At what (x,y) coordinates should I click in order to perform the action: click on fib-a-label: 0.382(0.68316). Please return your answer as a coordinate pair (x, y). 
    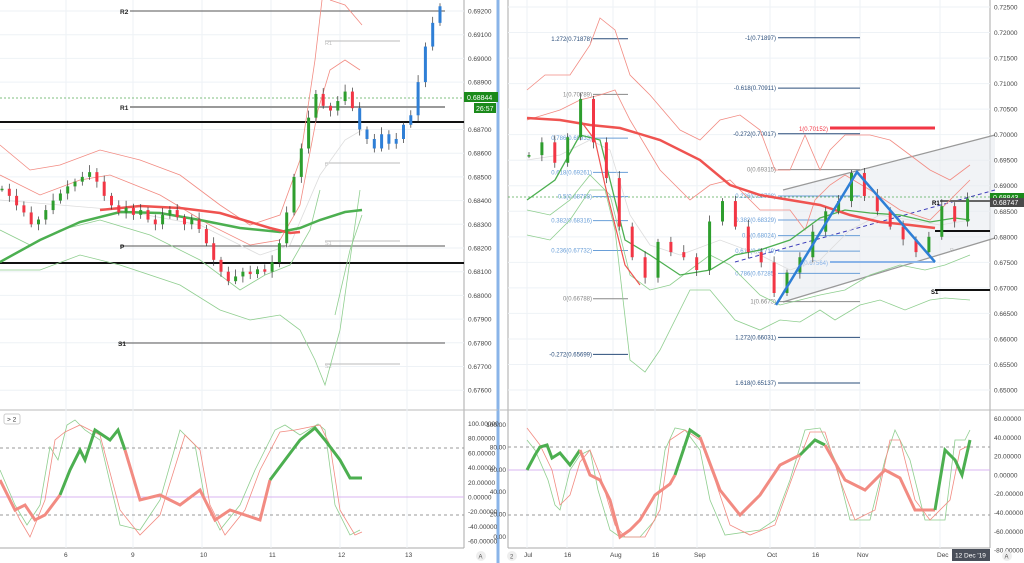
    Looking at the image, I should click on (571, 222).